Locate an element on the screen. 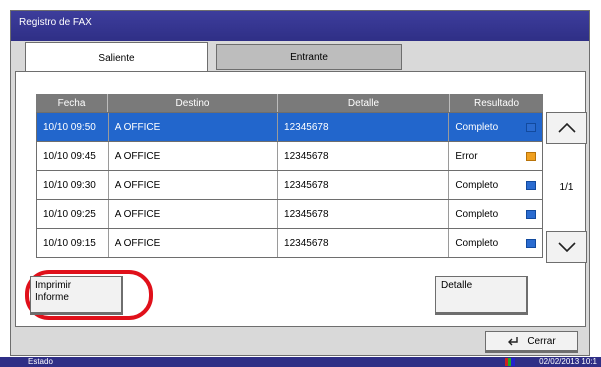 The height and width of the screenshot is (367, 601). table-row: 10/10 09:15 A OFFICE 12345678 Completo is located at coordinates (289, 243).